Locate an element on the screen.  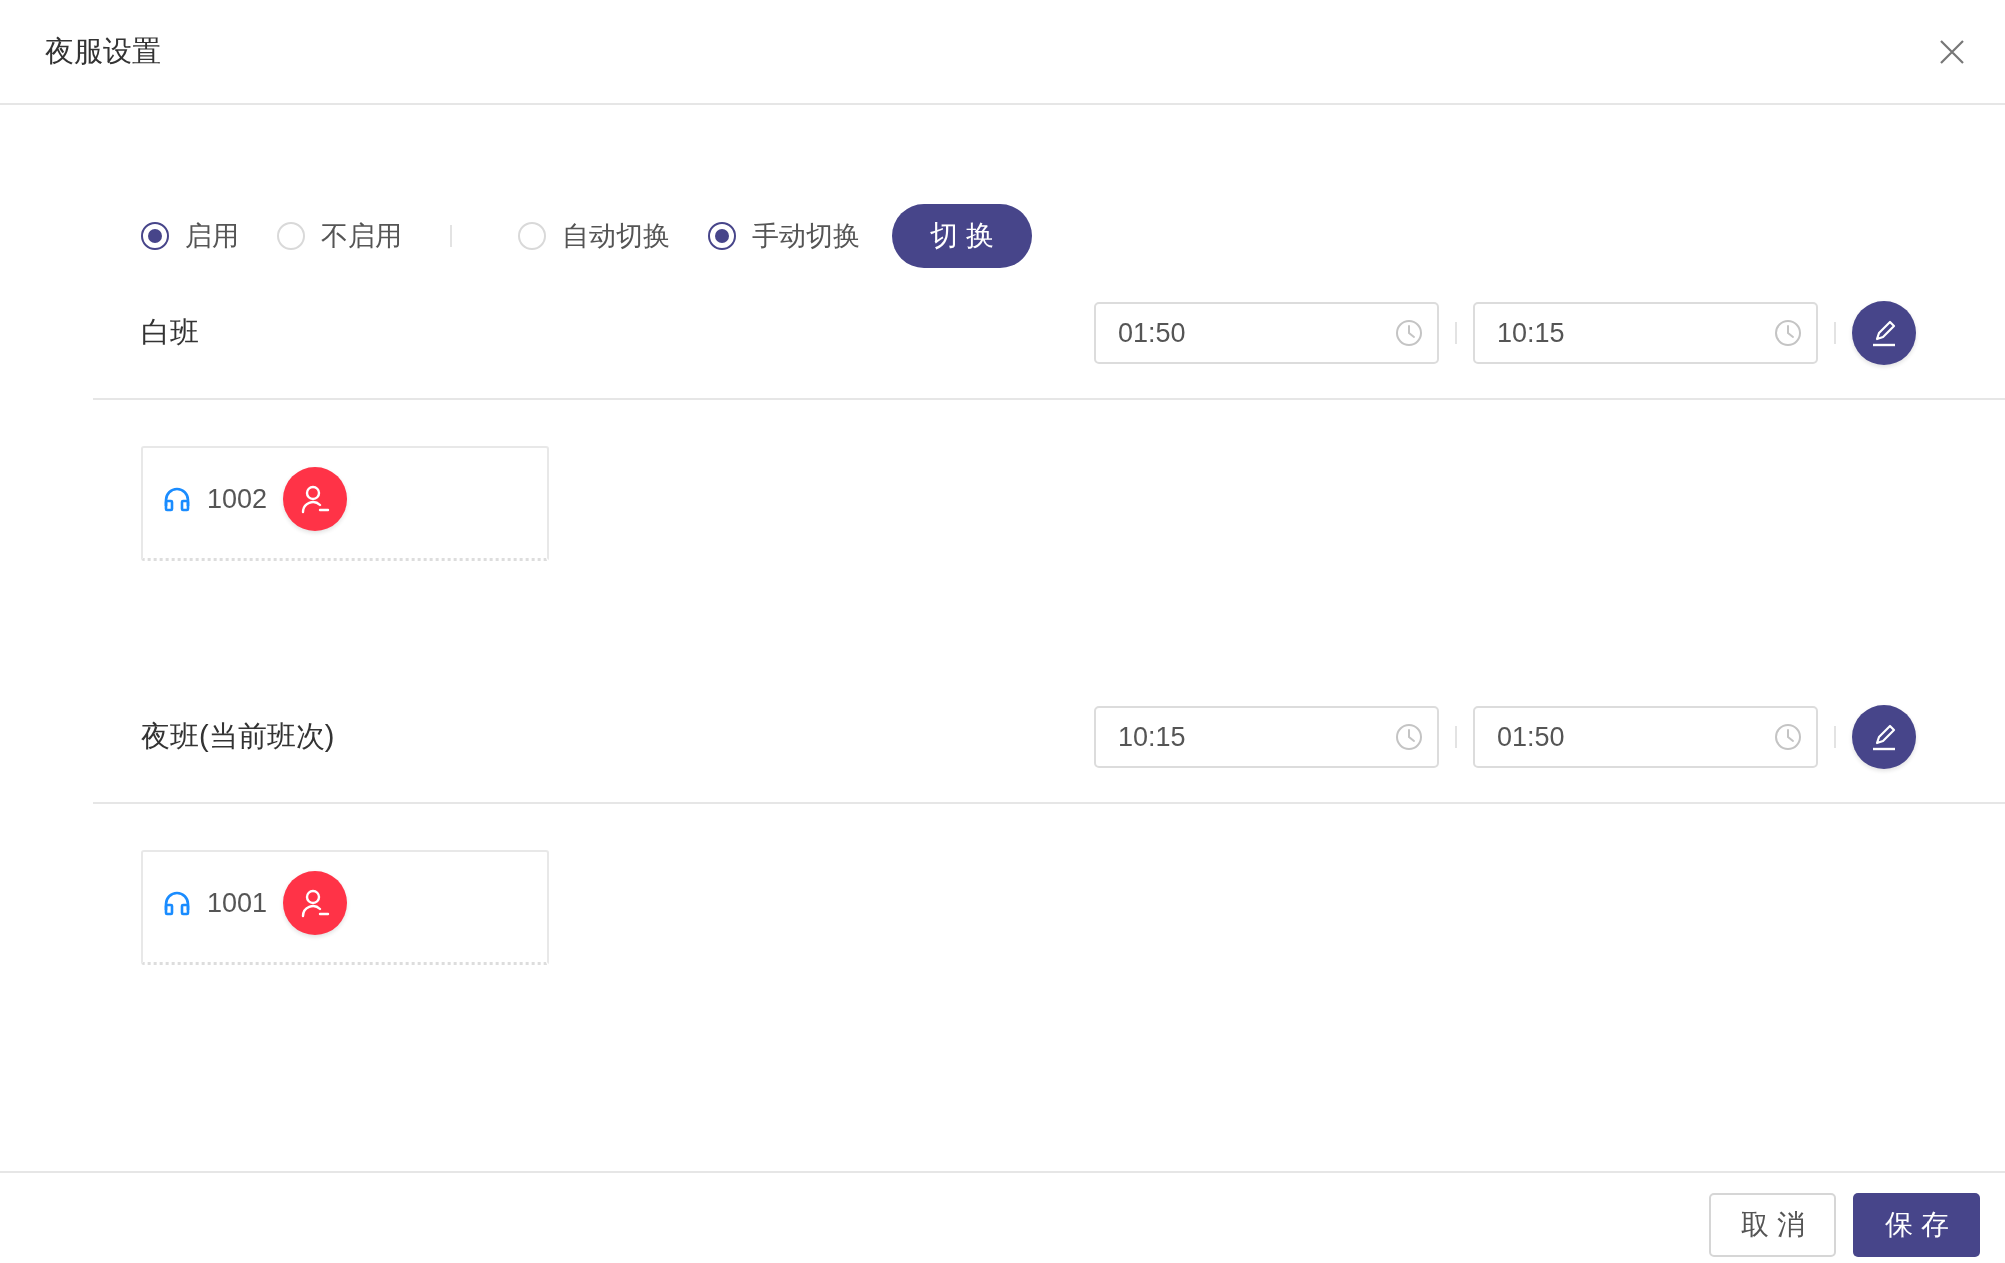
extension-number: 1002 is located at coordinates (237, 499).